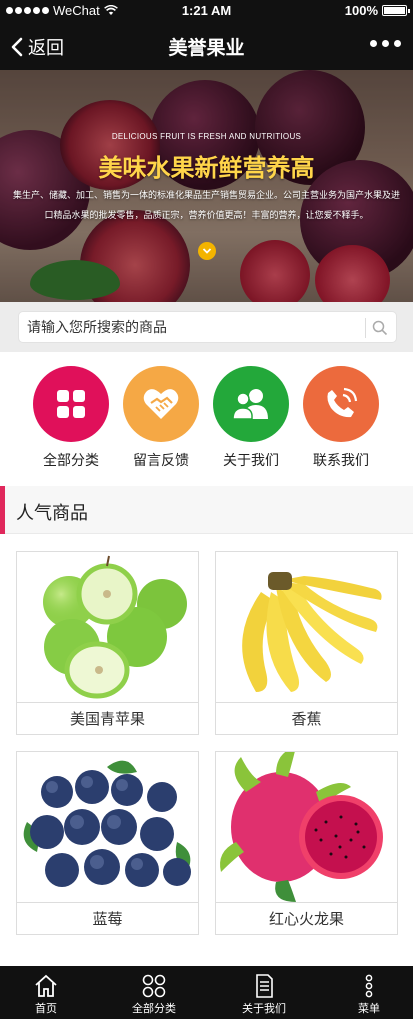  What do you see at coordinates (251, 461) in the screenshot?
I see `category-about-label: 关于我们` at bounding box center [251, 461].